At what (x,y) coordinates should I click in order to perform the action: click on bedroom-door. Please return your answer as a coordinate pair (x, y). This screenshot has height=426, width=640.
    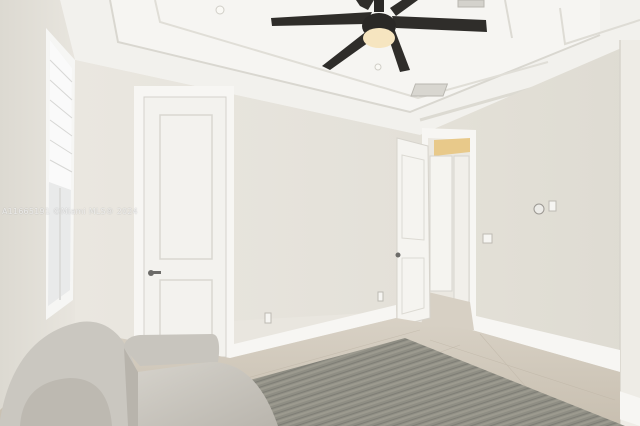
    Looking at the image, I should click on (185, 227).